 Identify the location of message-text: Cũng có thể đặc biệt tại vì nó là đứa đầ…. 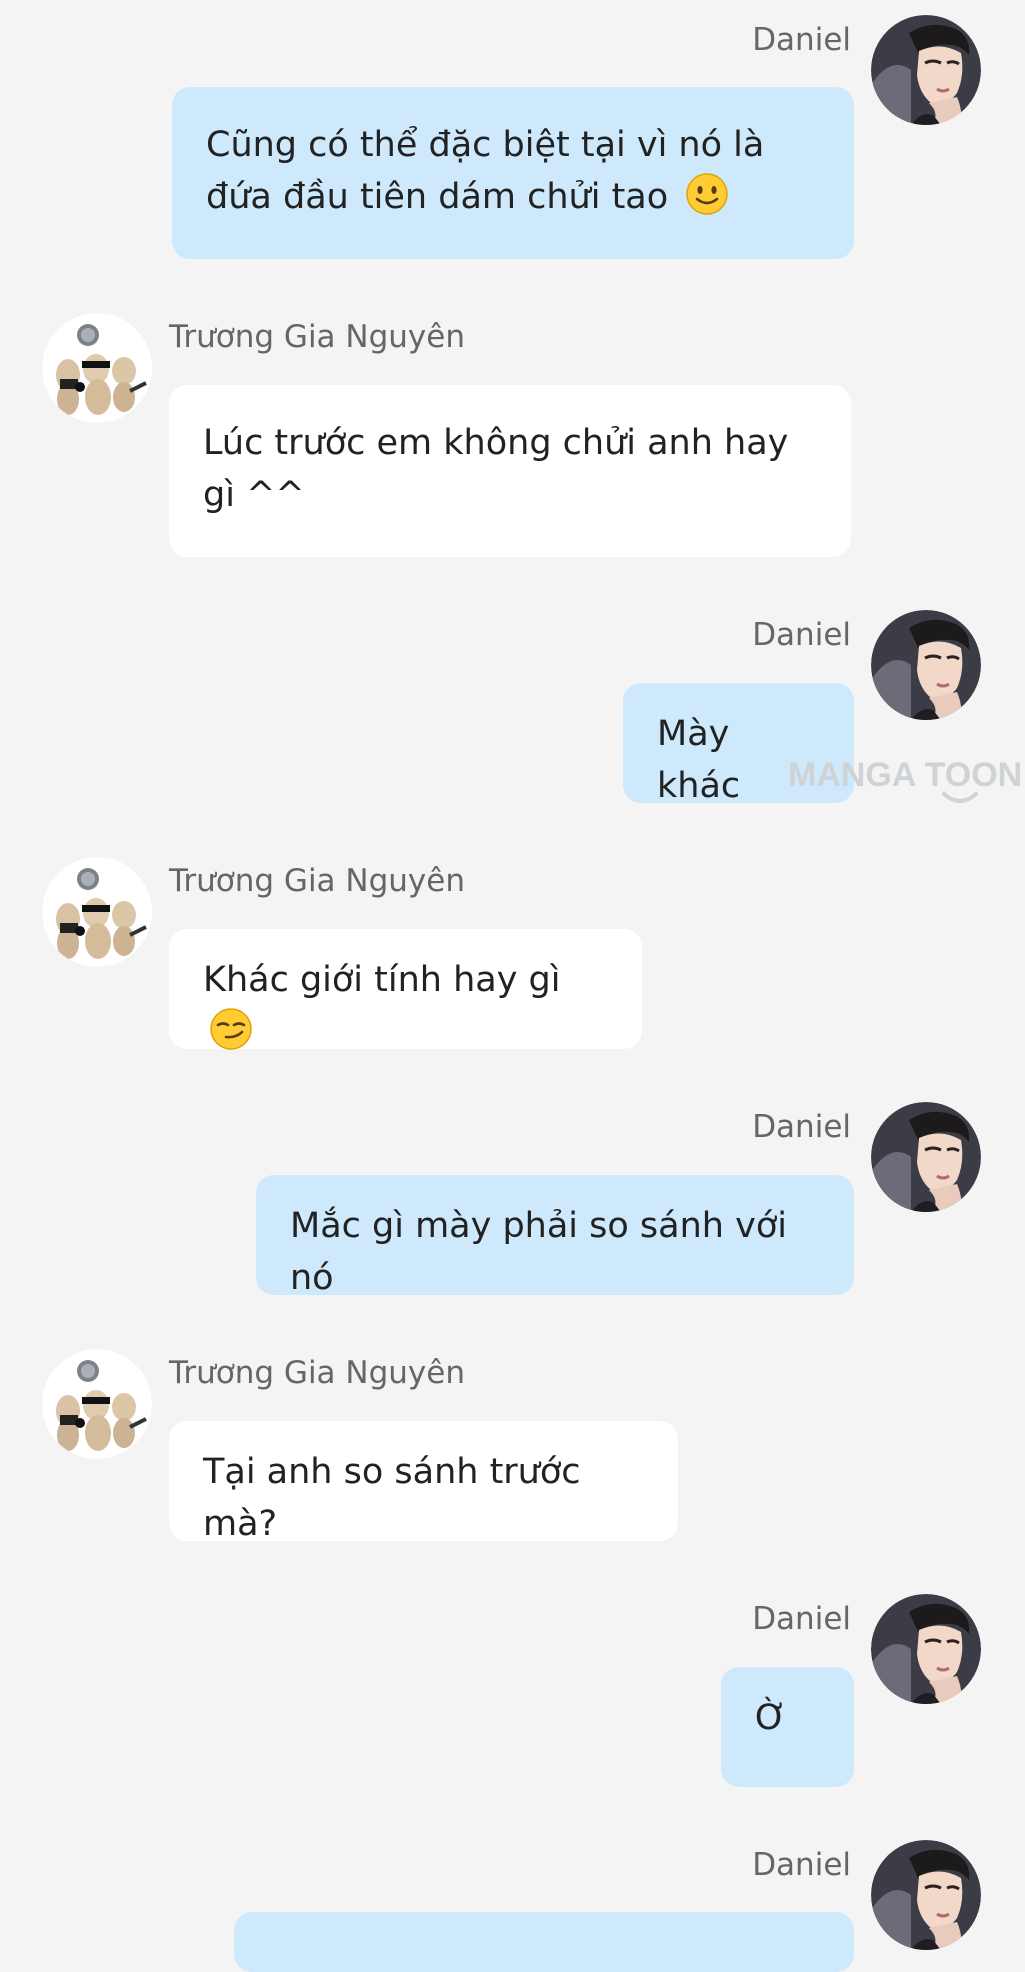
(485, 171).